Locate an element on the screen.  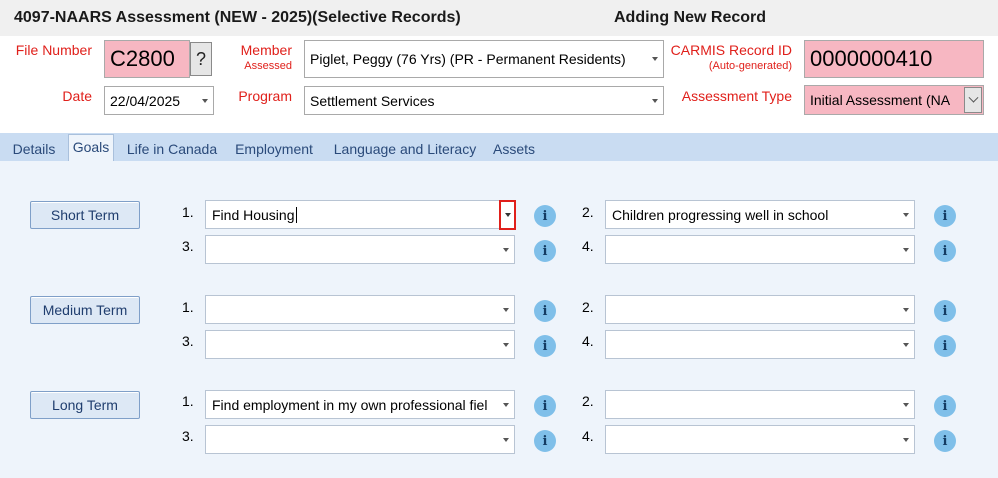
date-label: Date is located at coordinates (77, 96).